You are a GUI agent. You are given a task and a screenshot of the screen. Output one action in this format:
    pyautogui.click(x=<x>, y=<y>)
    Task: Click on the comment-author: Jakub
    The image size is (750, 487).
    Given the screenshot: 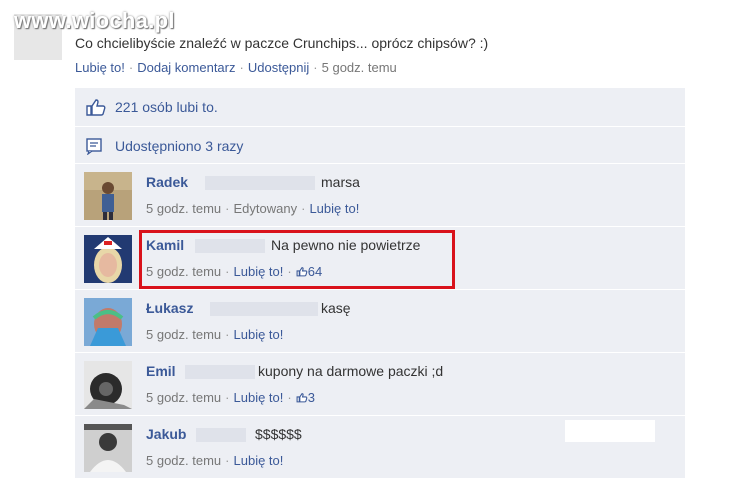 What is the action you would take?
    pyautogui.click(x=166, y=434)
    